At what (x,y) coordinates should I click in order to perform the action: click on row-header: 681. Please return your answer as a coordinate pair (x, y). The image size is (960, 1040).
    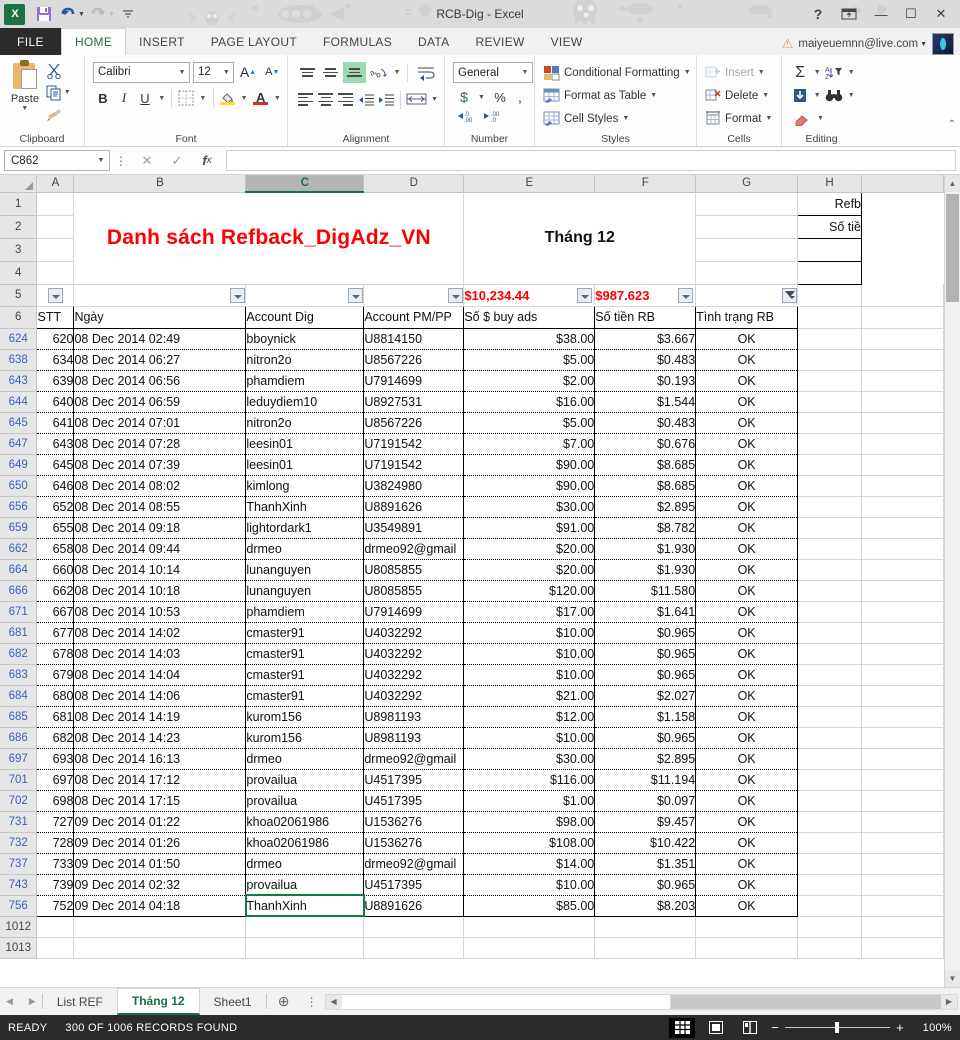
    Looking at the image, I should click on (19, 633).